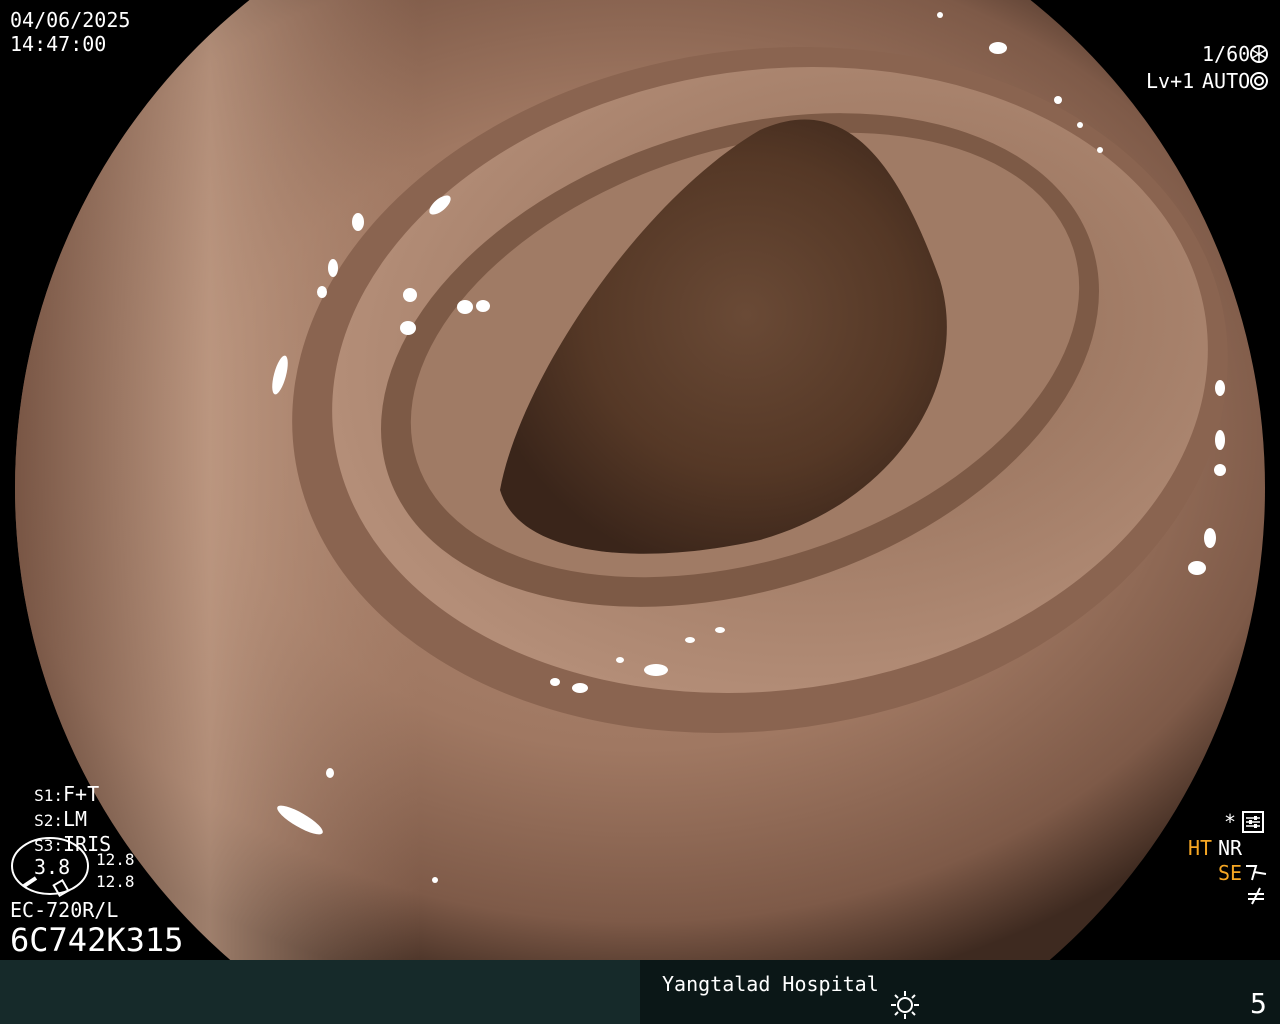 The height and width of the screenshot is (1024, 1280). Describe the element at coordinates (97, 940) in the screenshot. I see `serial-number: 6C742K315` at that location.